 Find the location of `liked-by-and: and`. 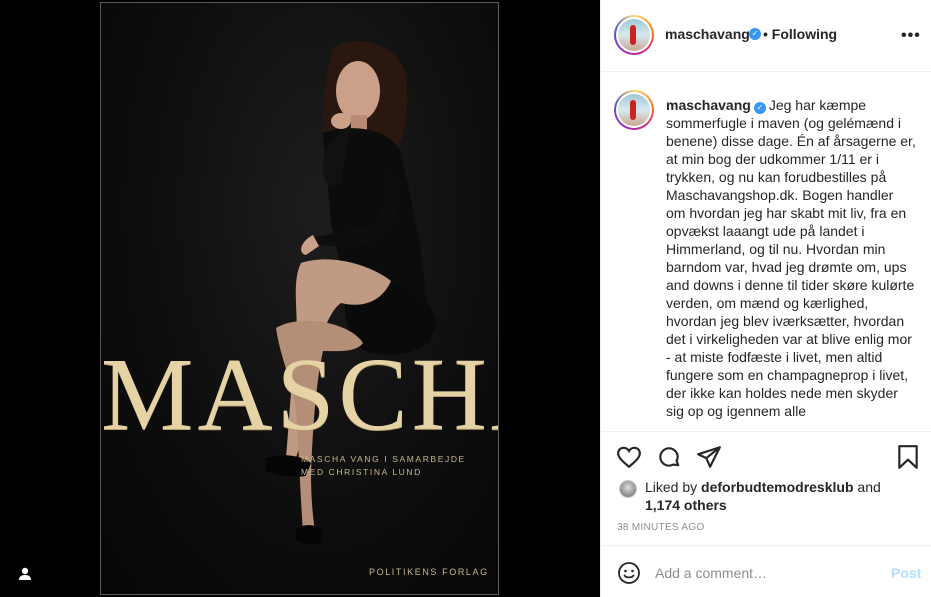

liked-by-and: and is located at coordinates (869, 487).